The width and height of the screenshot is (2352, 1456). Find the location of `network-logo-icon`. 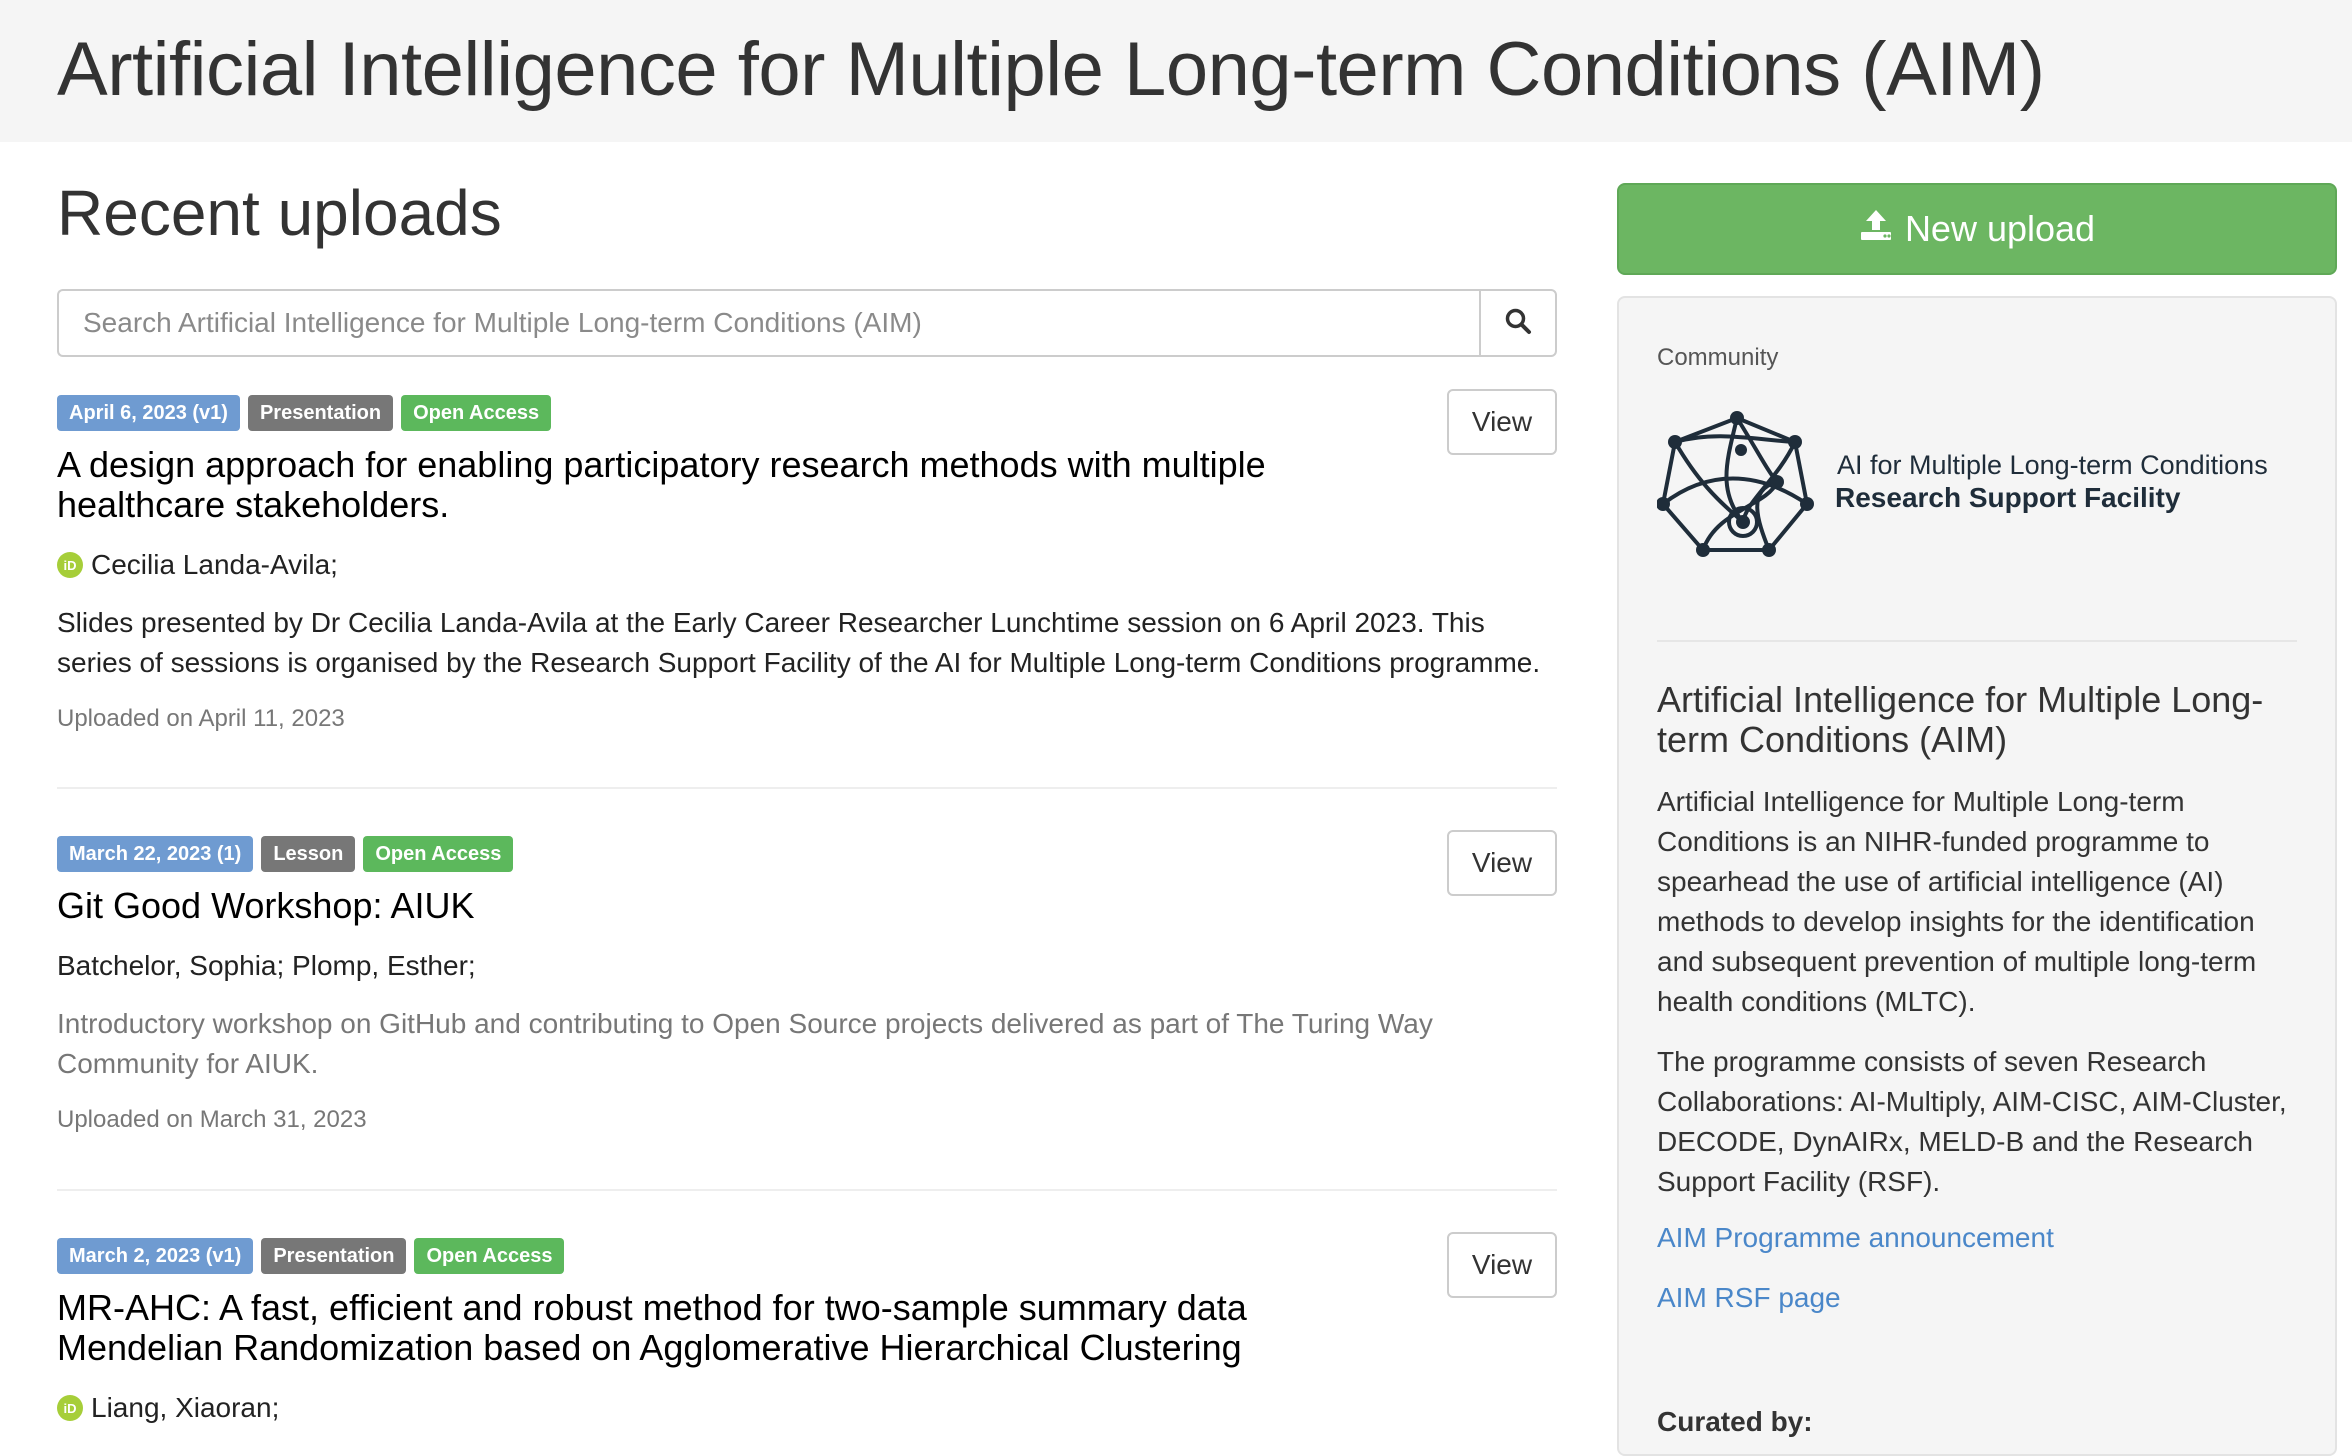

network-logo-icon is located at coordinates (1735, 484).